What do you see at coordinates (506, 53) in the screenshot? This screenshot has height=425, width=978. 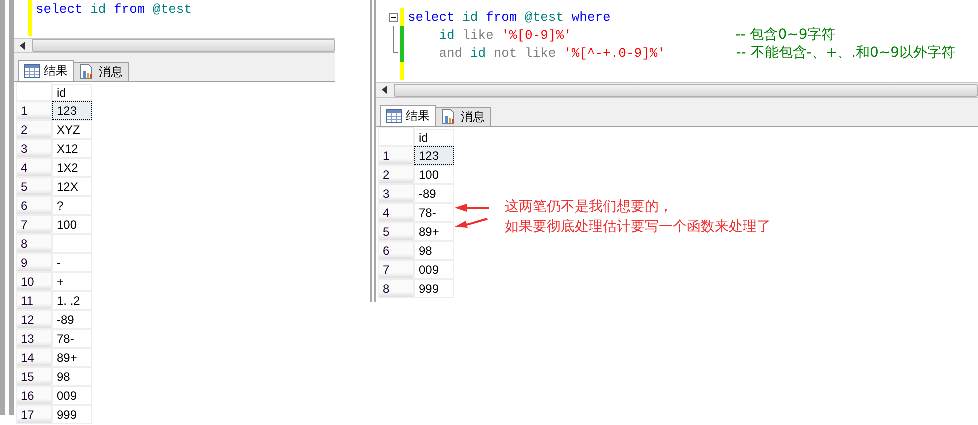 I see `code-token: not` at bounding box center [506, 53].